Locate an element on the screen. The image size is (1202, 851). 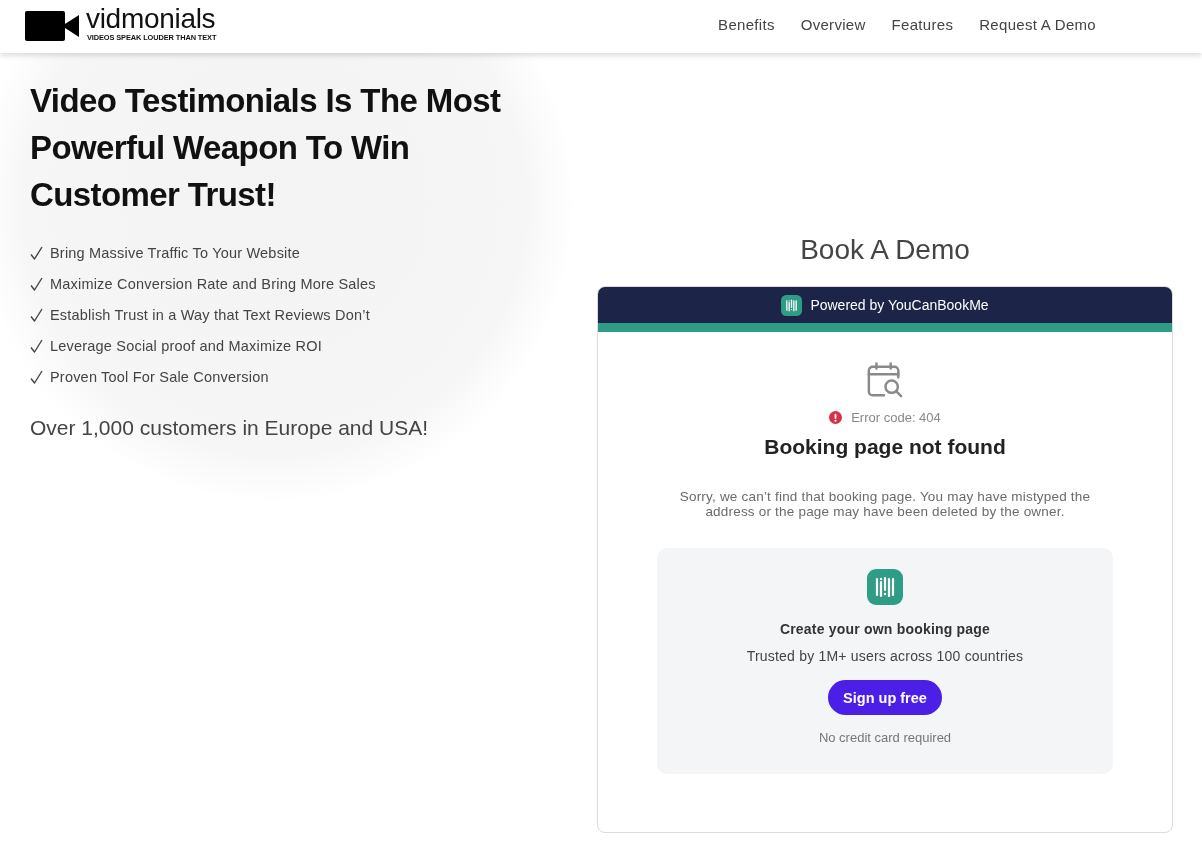
promo-subtitle: Trusted by 1M+ users across 100 countries is located at coordinates (885, 656).